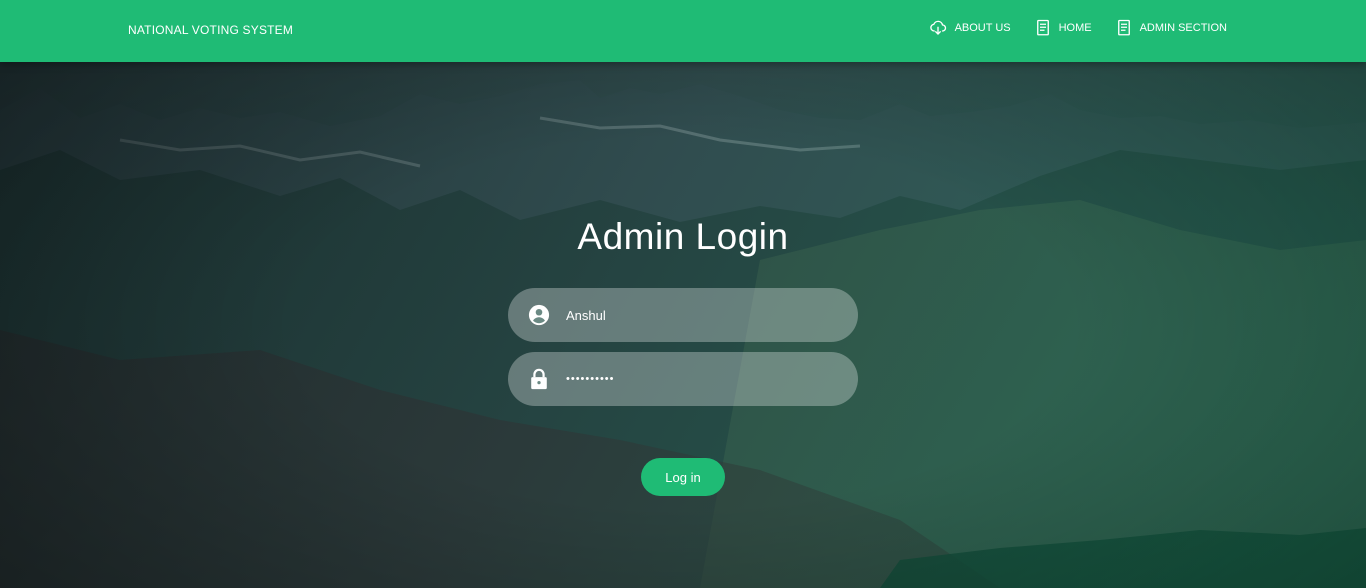  I want to click on username-input, so click(701, 315).